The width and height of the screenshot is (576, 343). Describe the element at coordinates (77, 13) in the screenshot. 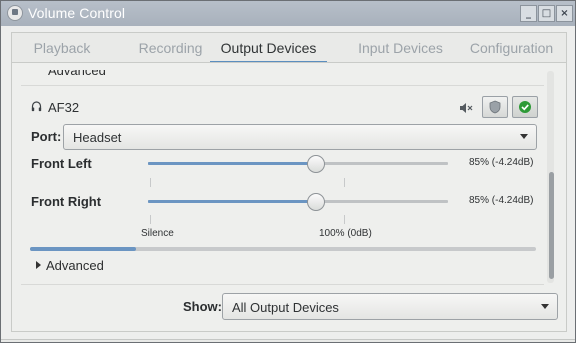

I see `window-title: Volume Control` at that location.